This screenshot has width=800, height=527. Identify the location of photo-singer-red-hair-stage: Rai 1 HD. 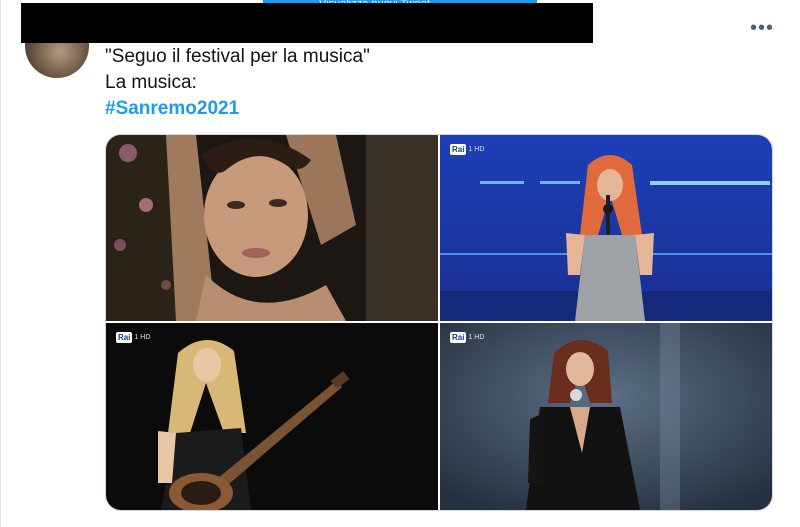
(606, 228).